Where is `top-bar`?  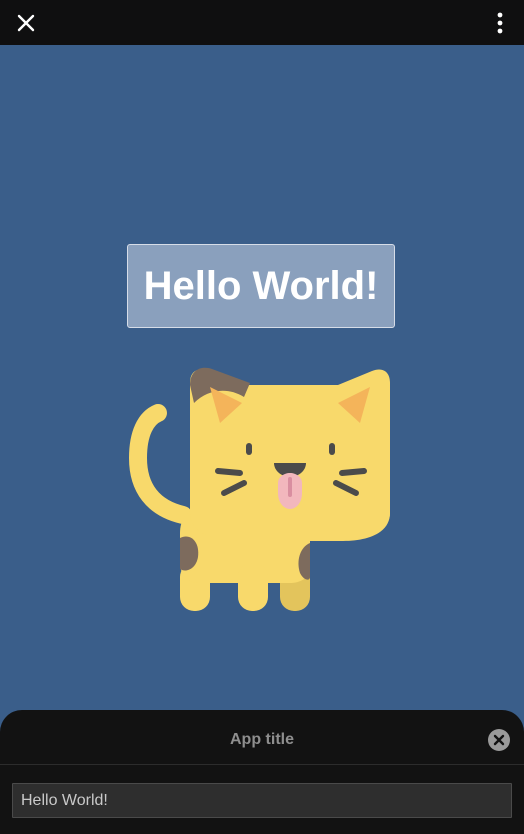
top-bar is located at coordinates (262, 22).